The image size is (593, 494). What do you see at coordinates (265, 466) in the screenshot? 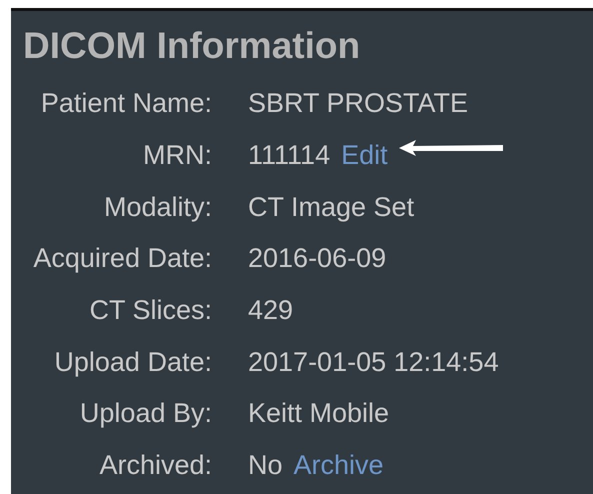
I see `field-value: No` at bounding box center [265, 466].